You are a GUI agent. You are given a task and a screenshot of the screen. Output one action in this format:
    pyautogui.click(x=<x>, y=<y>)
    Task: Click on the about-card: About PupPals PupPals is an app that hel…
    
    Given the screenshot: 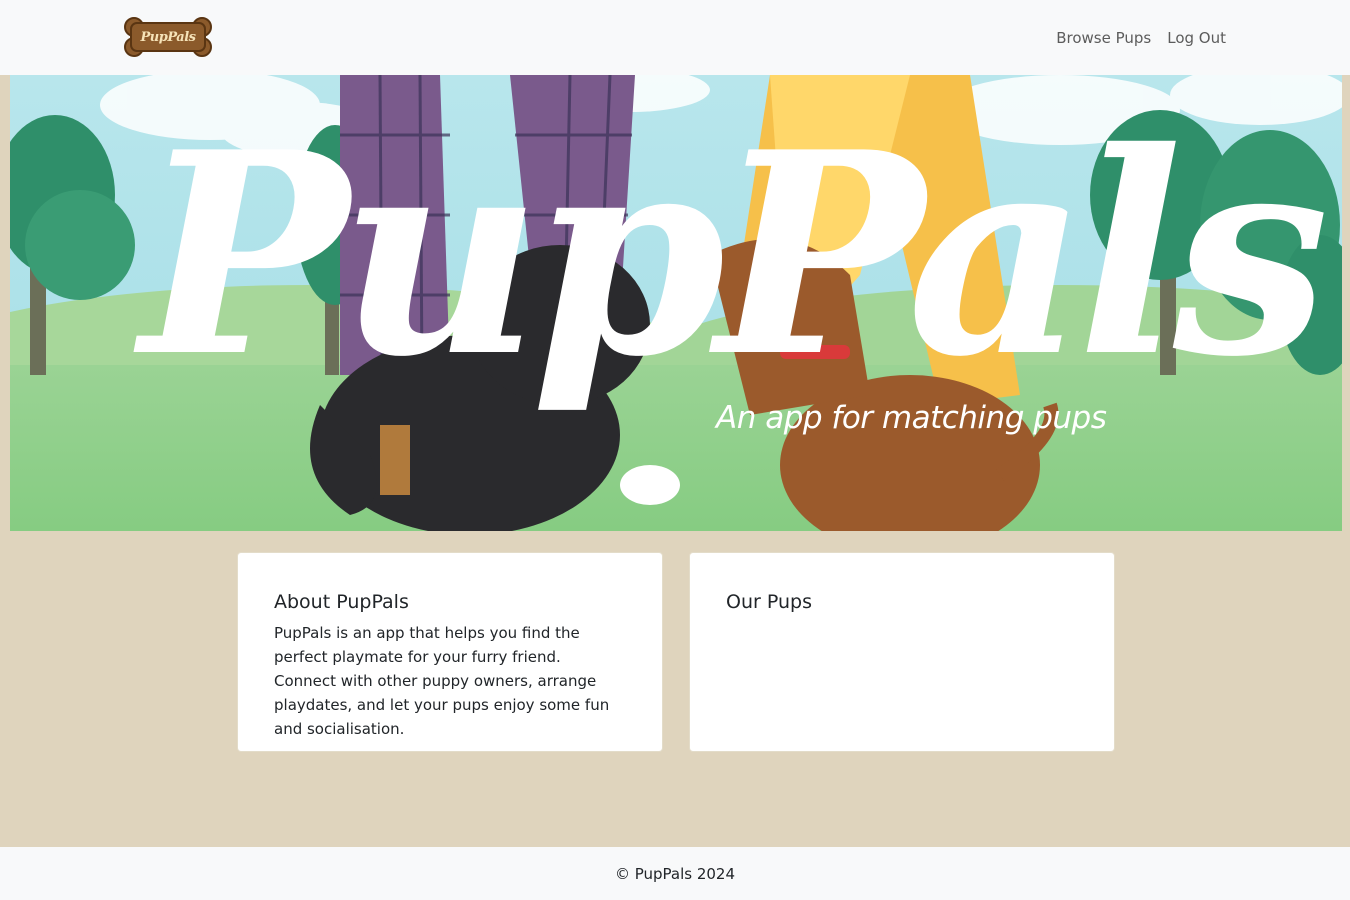 What is the action you would take?
    pyautogui.click(x=450, y=652)
    